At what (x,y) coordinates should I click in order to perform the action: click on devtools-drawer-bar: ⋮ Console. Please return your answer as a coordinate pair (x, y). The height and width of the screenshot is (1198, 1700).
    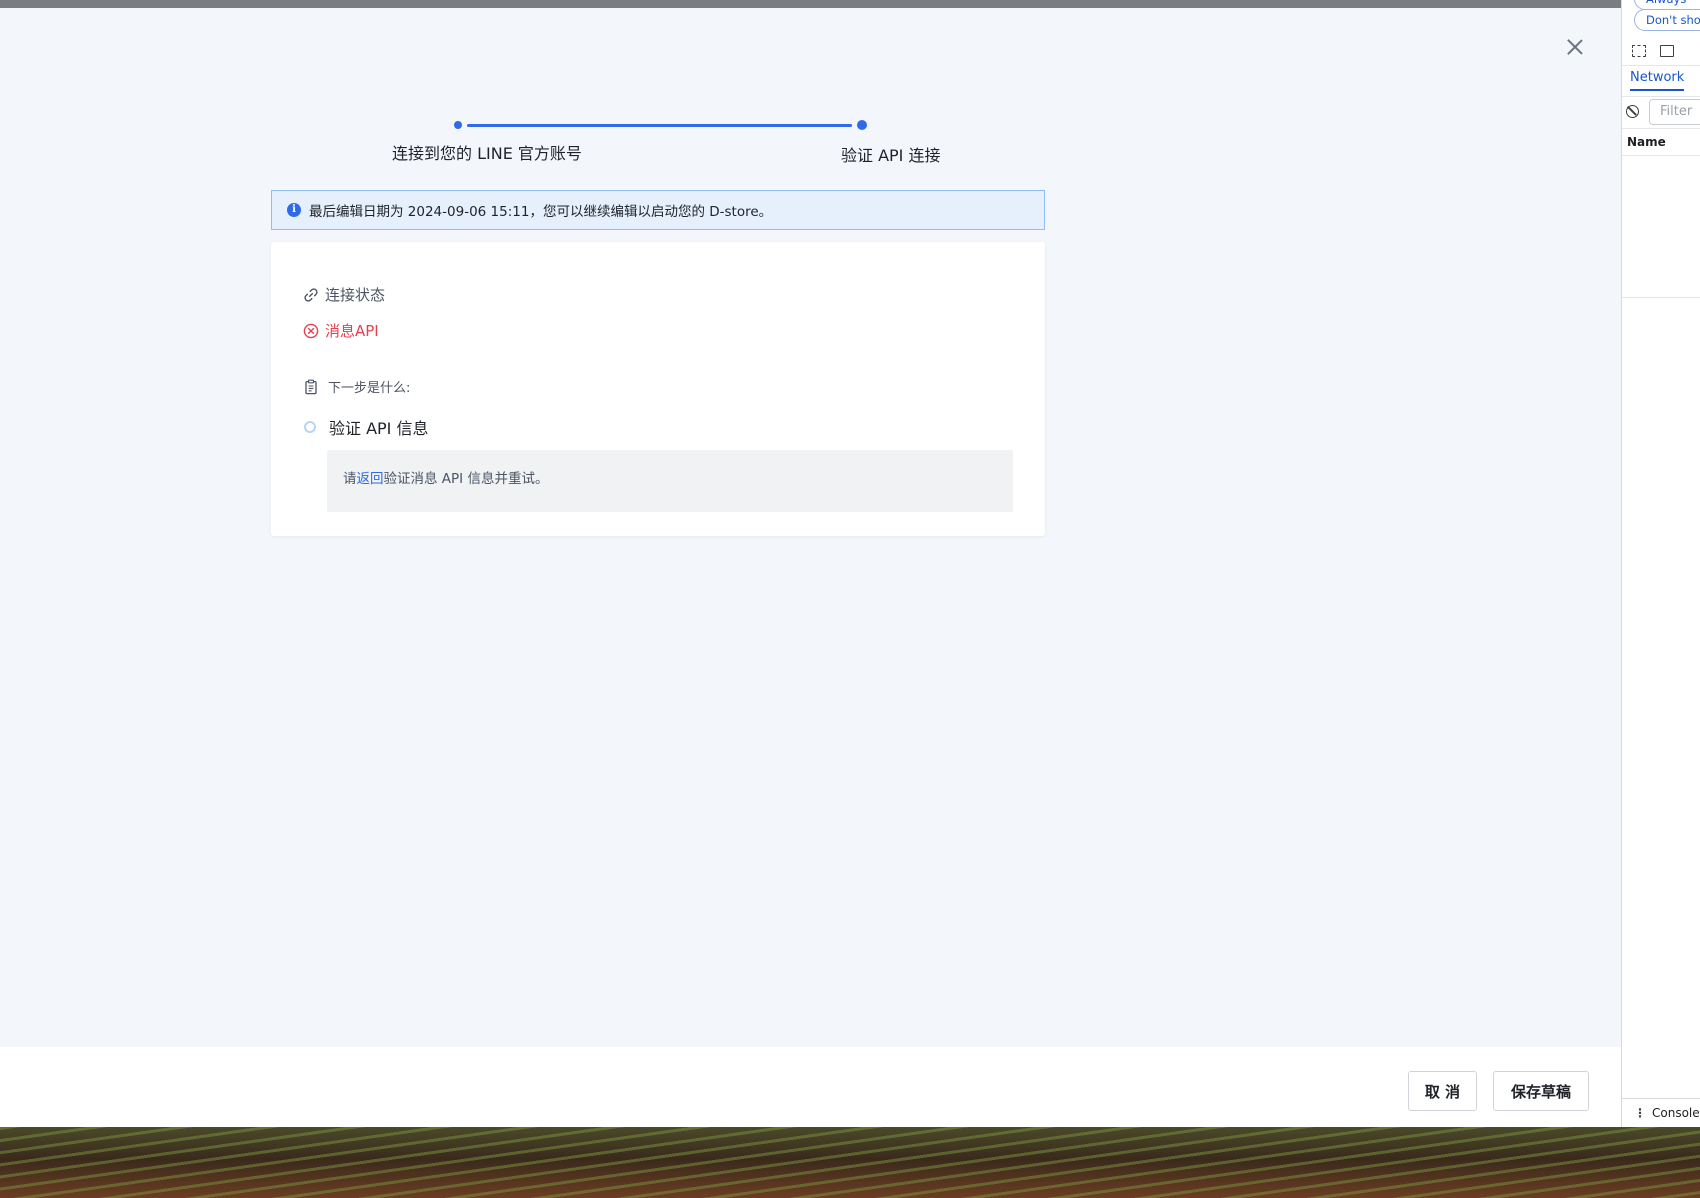
    Looking at the image, I should click on (1661, 1112).